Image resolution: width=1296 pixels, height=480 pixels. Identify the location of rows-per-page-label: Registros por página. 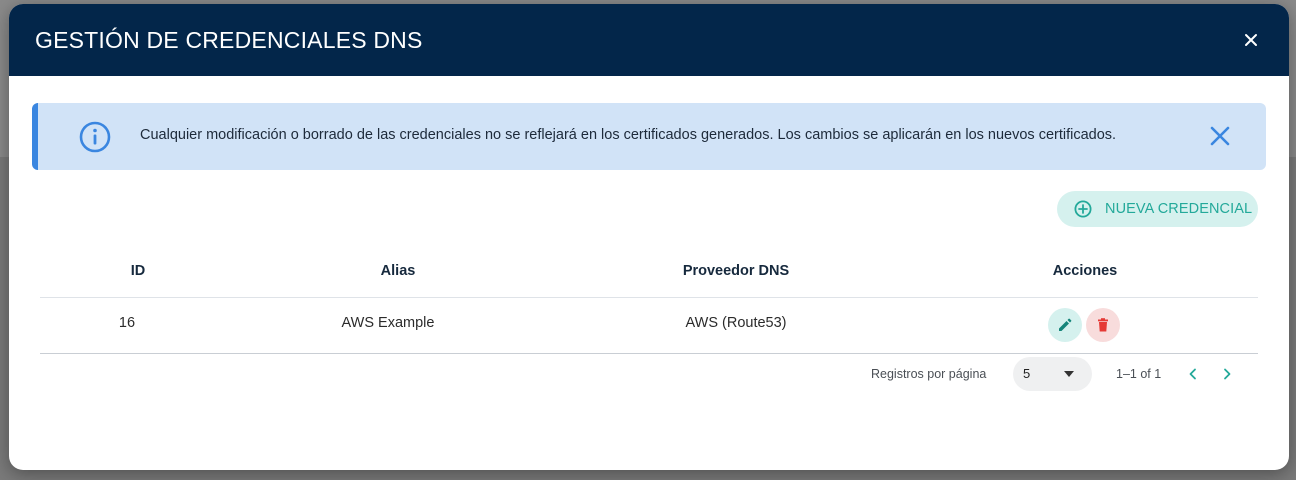
(929, 374).